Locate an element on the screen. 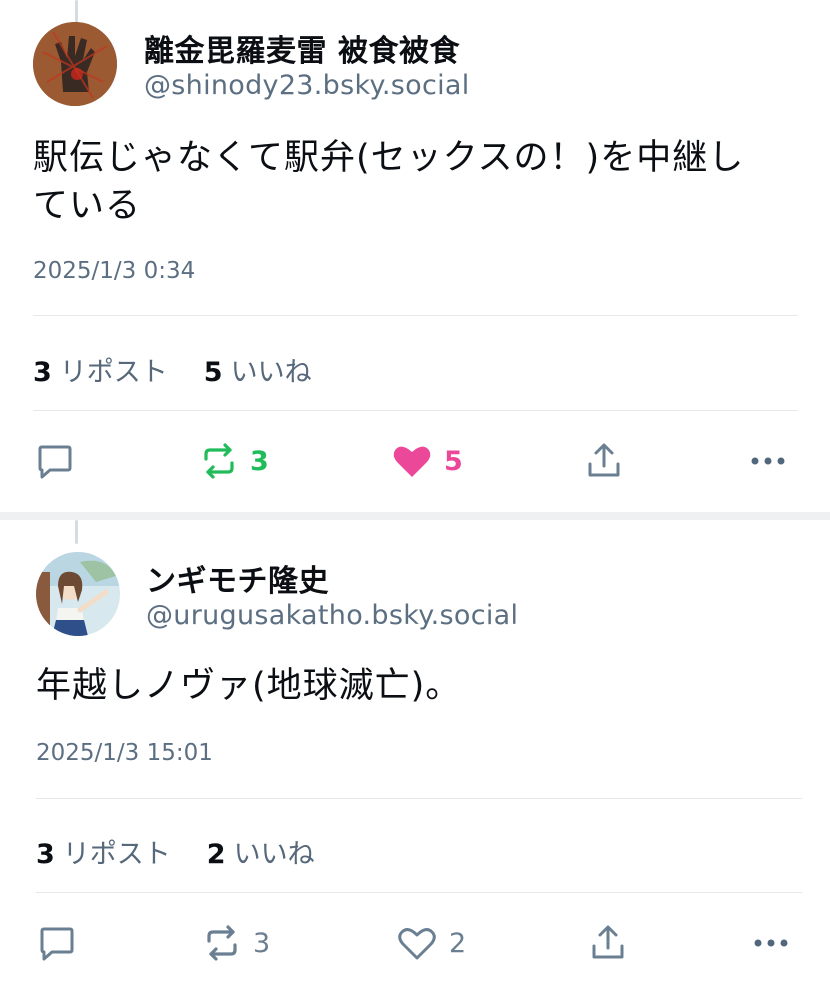  author-handle: @shinody23.bsky.social is located at coordinates (307, 85).